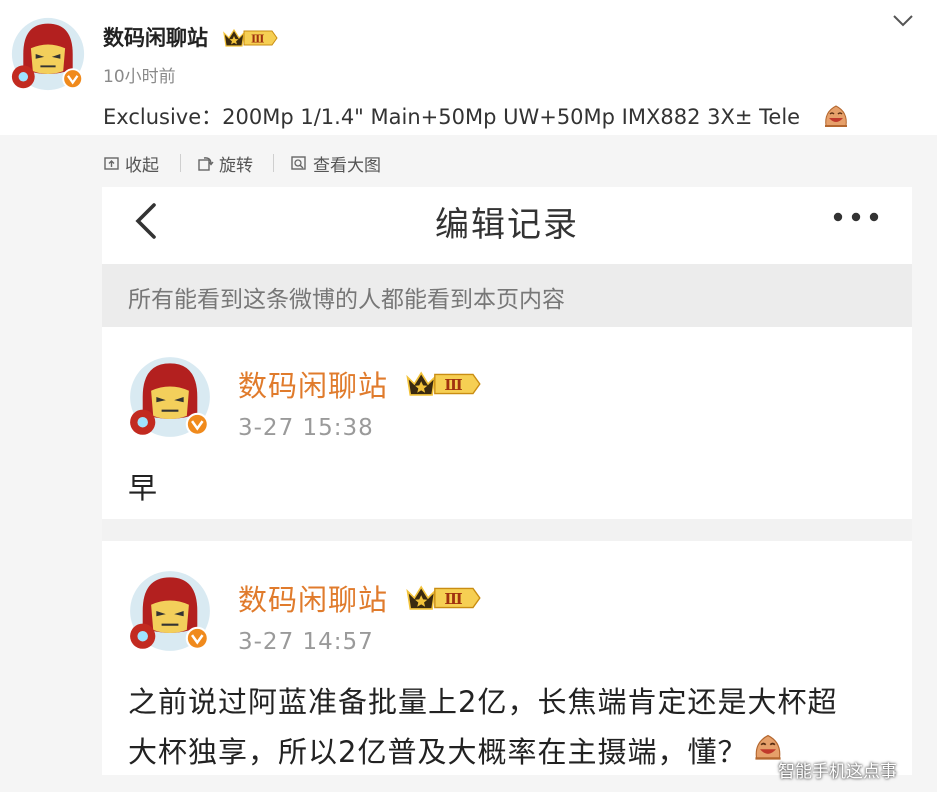  Describe the element at coordinates (48, 54) in the screenshot. I see `author-avatar` at that location.